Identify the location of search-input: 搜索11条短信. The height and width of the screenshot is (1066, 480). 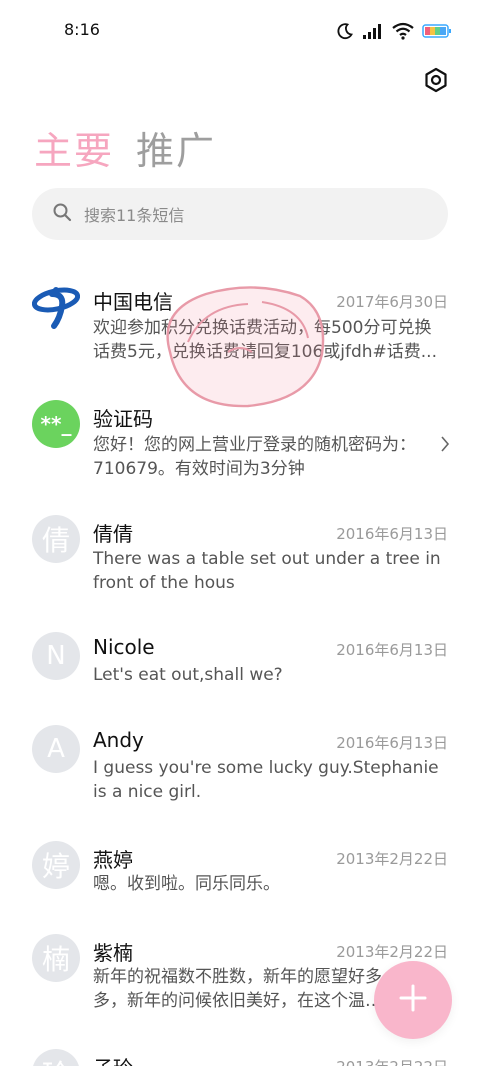
(240, 214).